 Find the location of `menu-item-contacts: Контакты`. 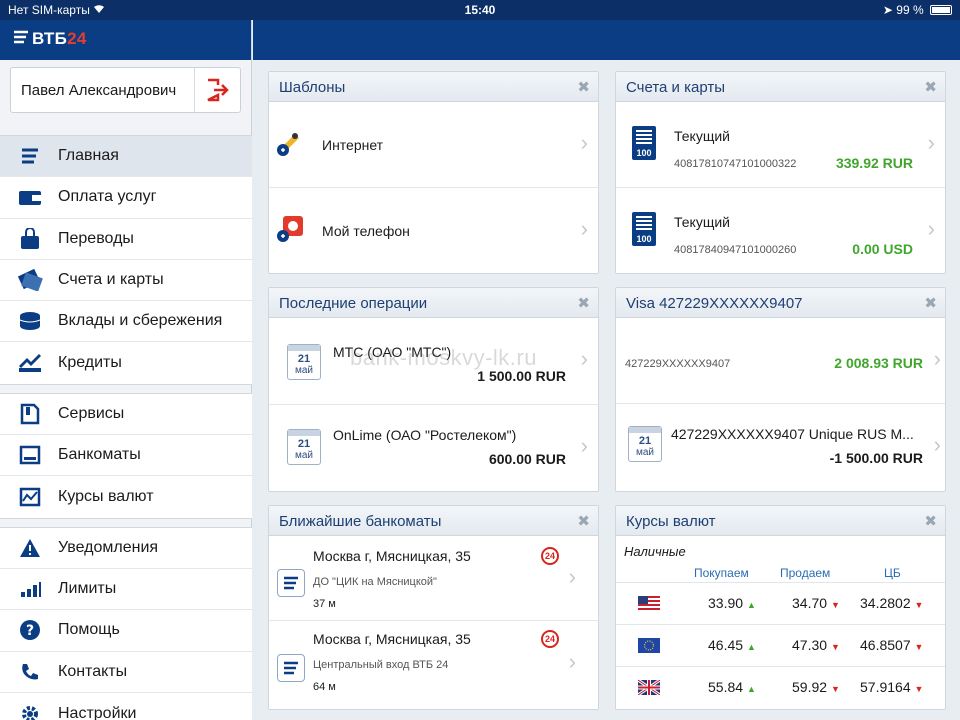

menu-item-contacts: Контакты is located at coordinates (126, 672).